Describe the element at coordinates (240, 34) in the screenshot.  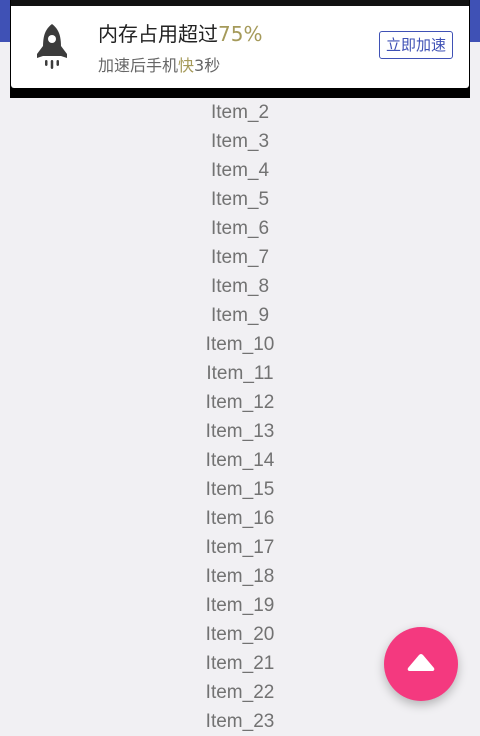
I see `memory-percentage: 75%` at that location.